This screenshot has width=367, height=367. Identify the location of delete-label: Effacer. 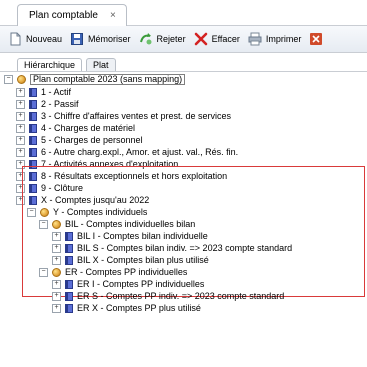
(225, 39).